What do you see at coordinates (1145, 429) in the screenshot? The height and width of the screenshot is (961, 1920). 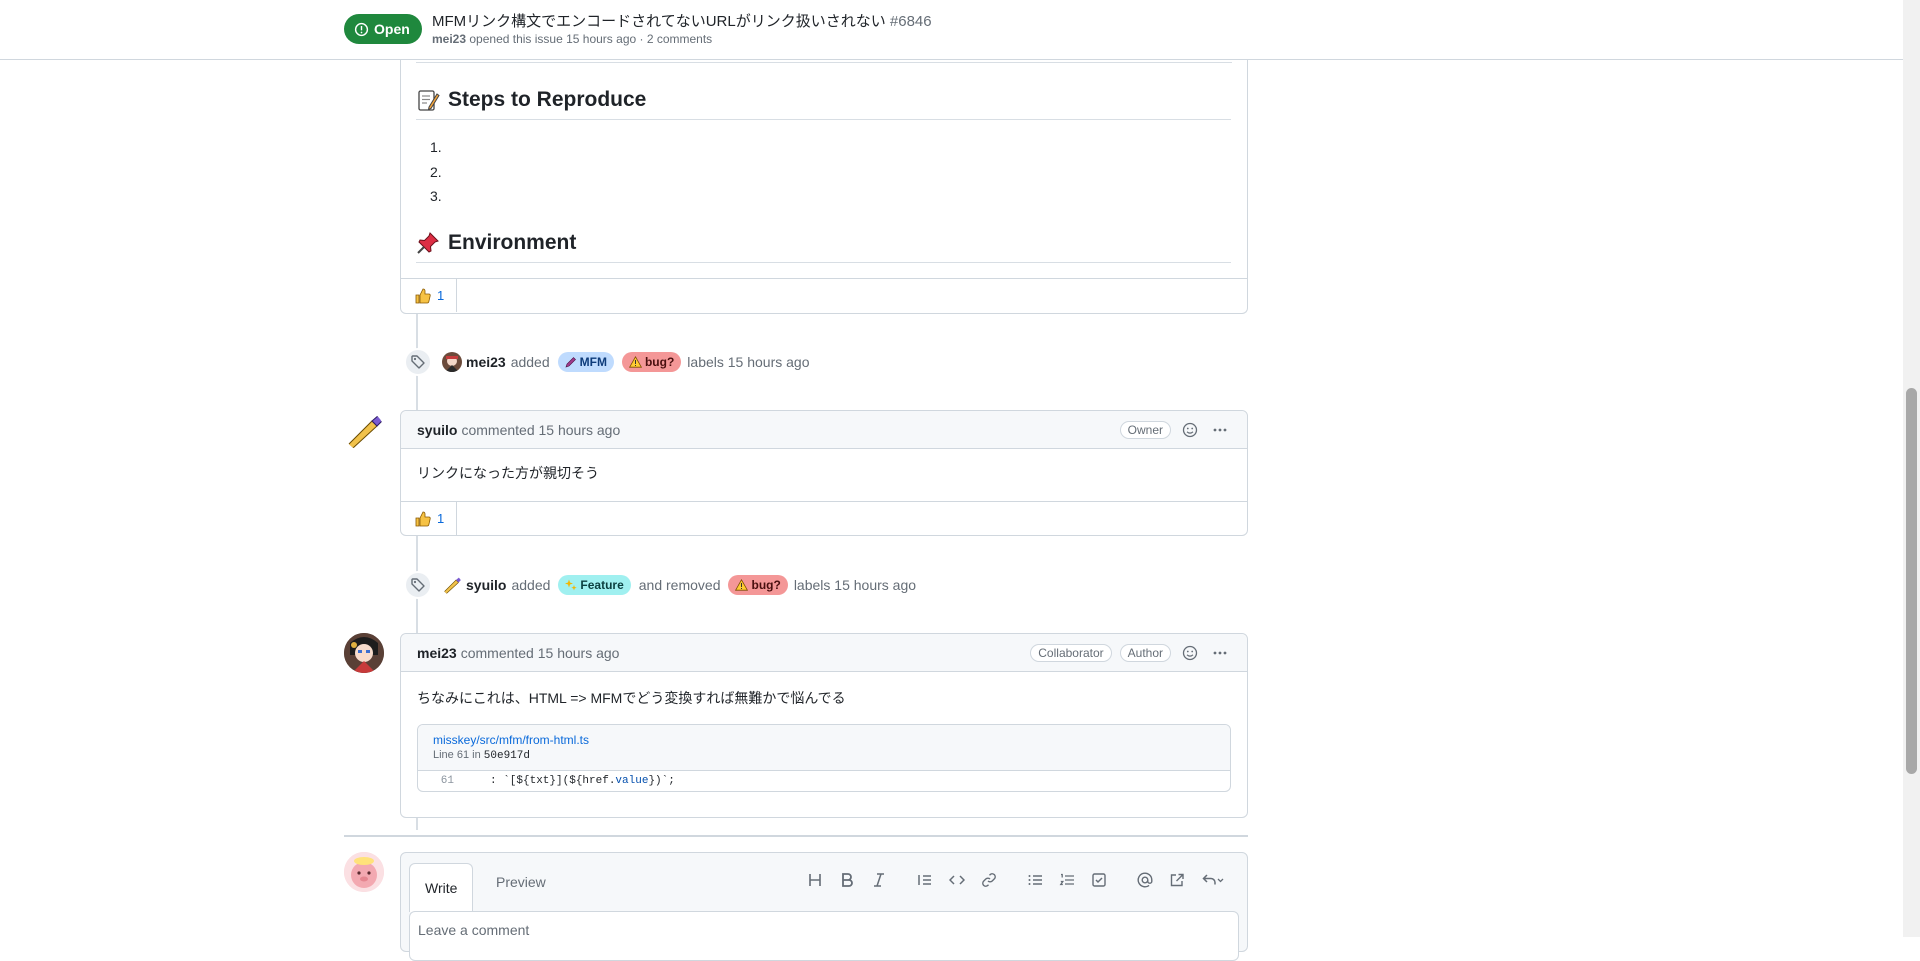 I see `owner-badge: Owner` at bounding box center [1145, 429].